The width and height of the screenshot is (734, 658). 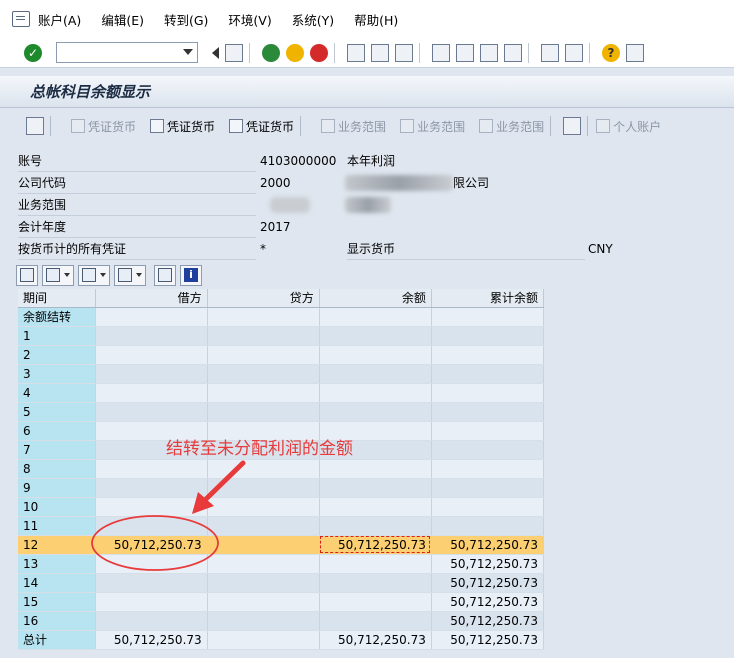 I want to click on column-header-credit: 贷方, so click(x=263, y=298).